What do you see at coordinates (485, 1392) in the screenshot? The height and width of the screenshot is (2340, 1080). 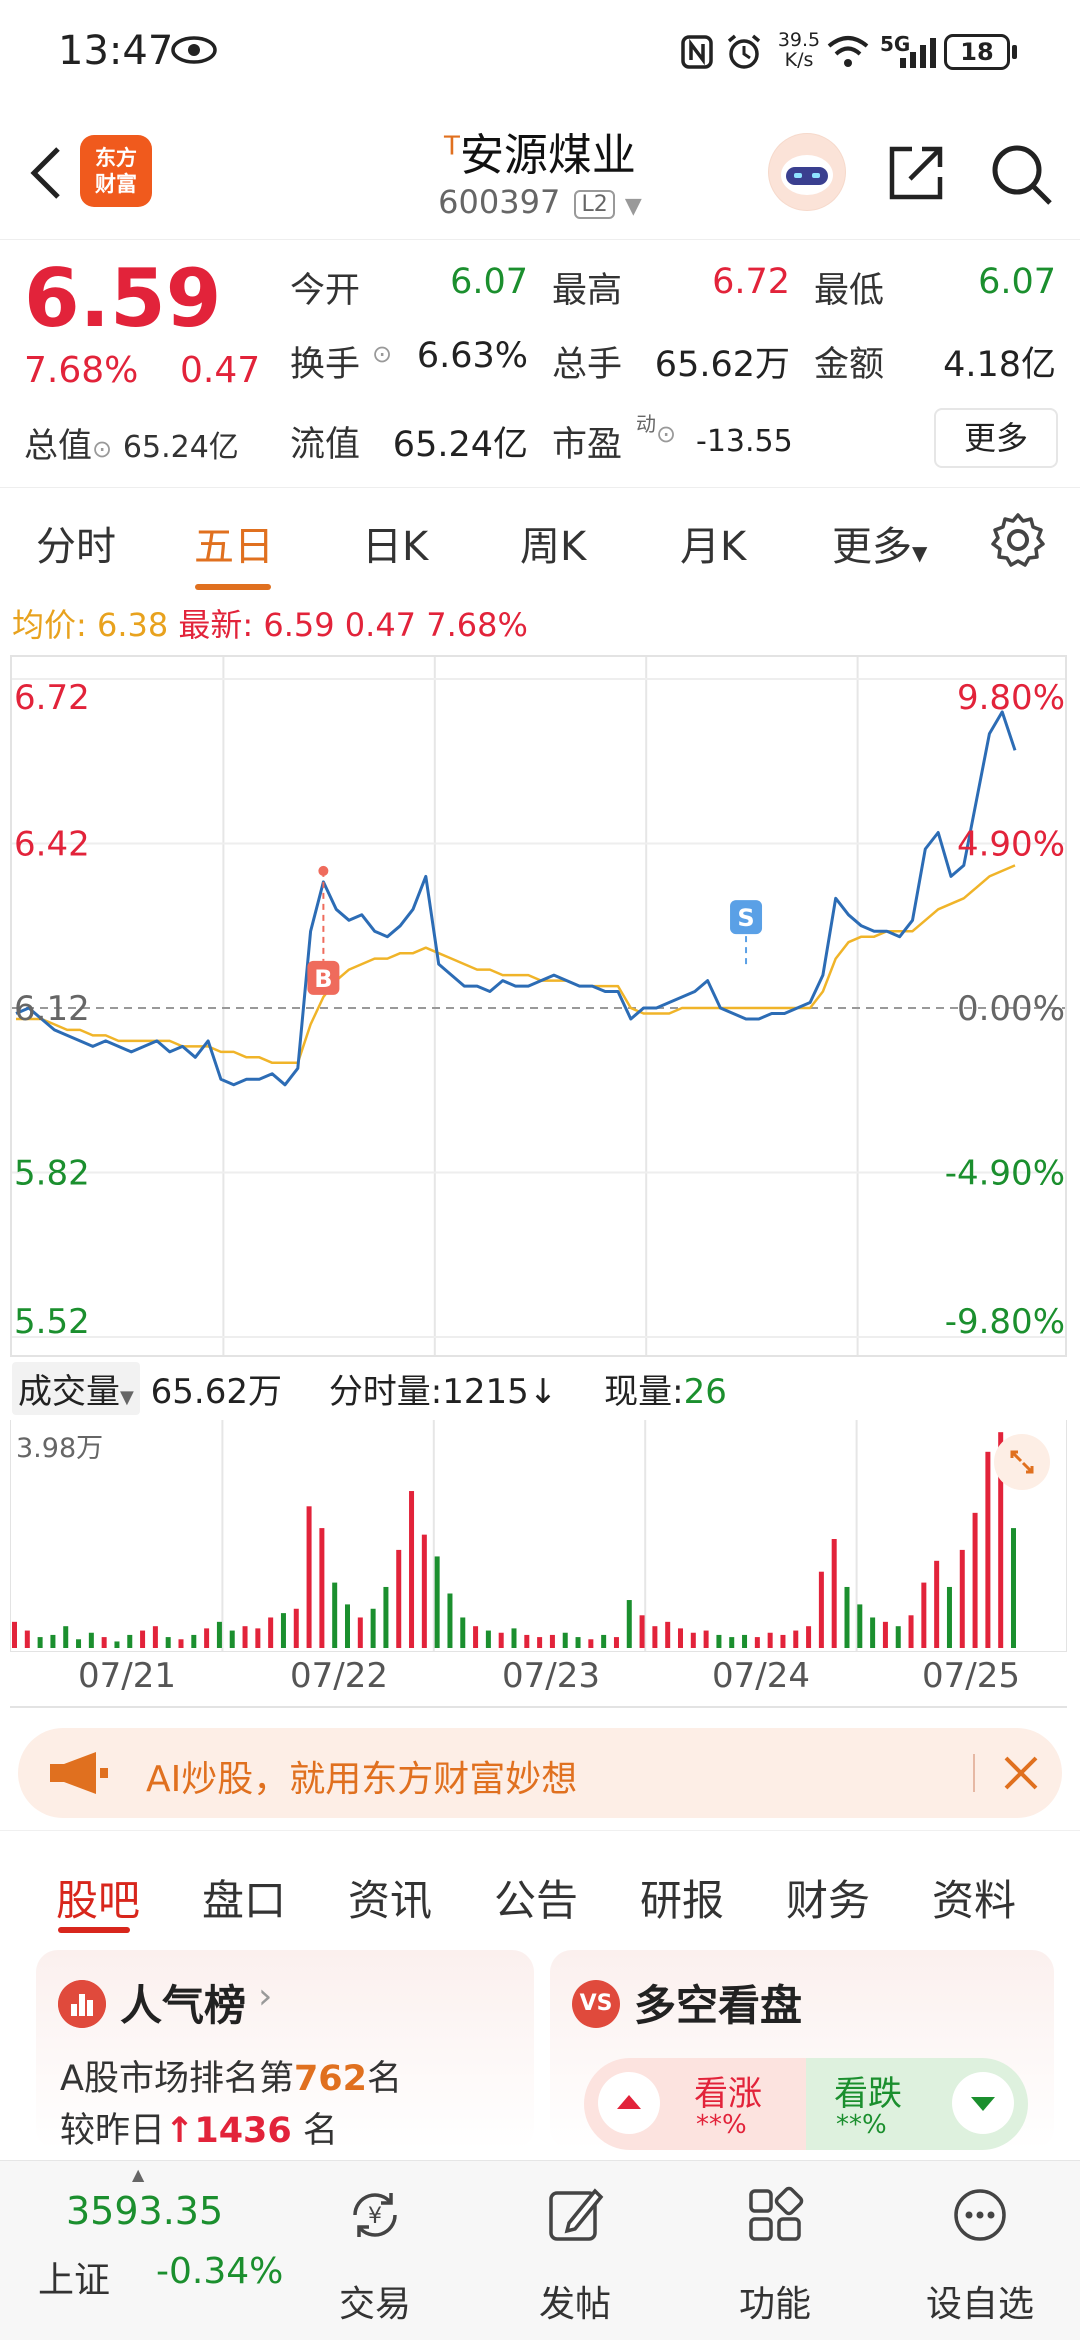 I see `minute-volume-value: 1215` at bounding box center [485, 1392].